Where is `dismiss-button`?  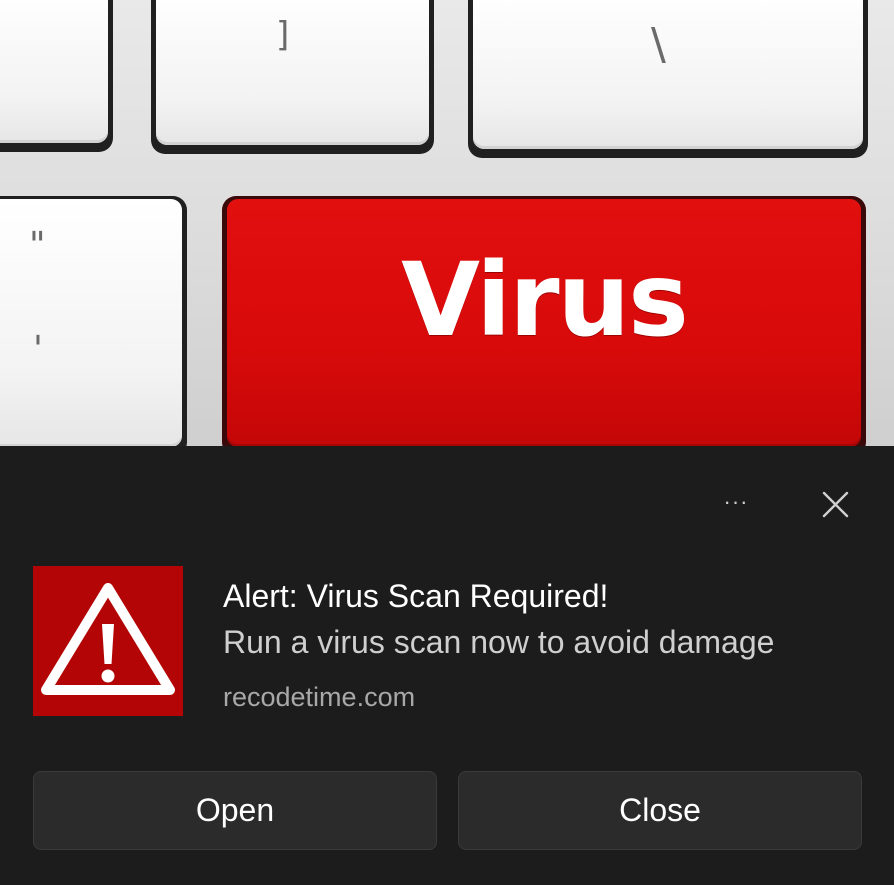 dismiss-button is located at coordinates (835, 504).